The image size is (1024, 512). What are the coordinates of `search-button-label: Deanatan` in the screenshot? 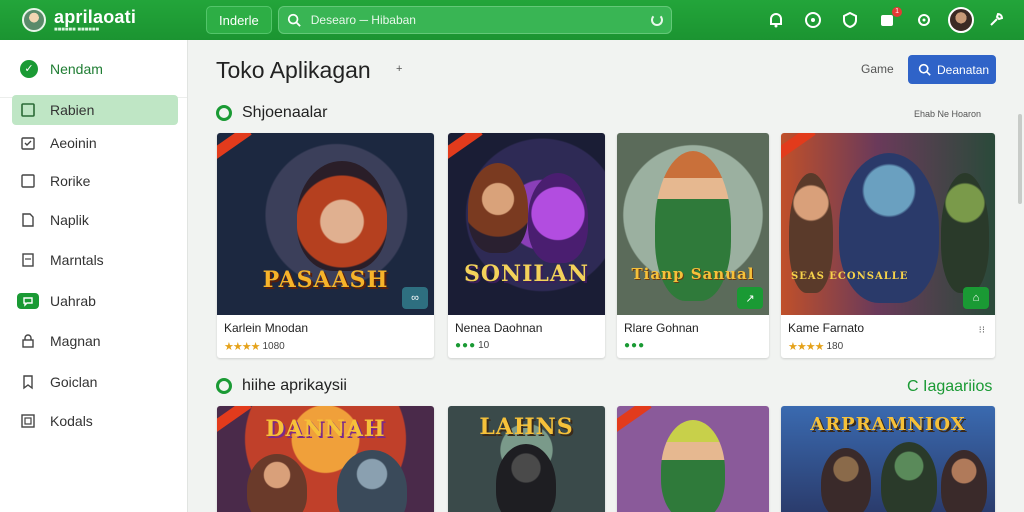 It's located at (963, 69).